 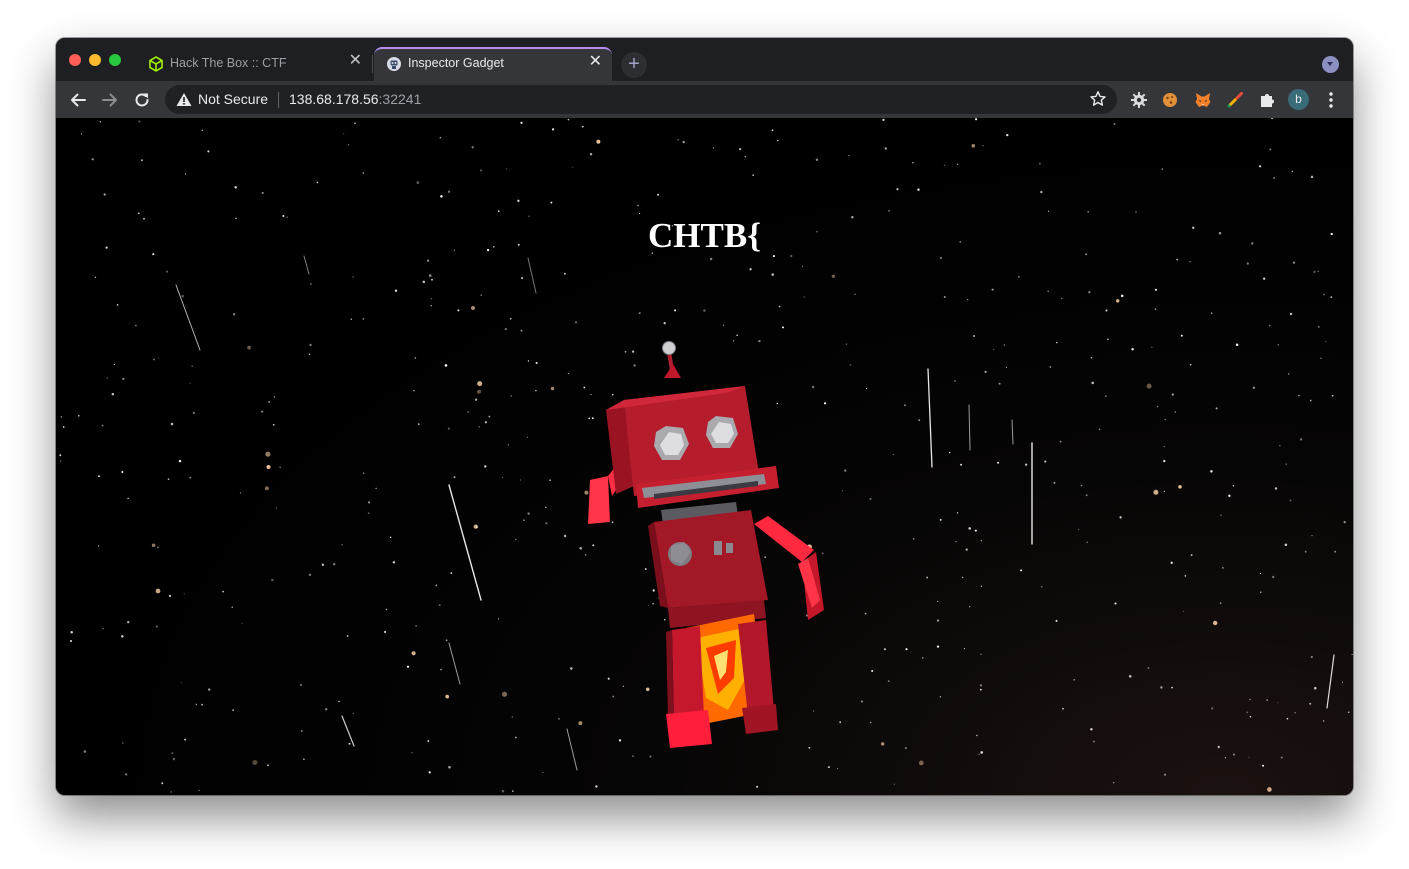 I want to click on cookie-extension-icon, so click(x=1170, y=100).